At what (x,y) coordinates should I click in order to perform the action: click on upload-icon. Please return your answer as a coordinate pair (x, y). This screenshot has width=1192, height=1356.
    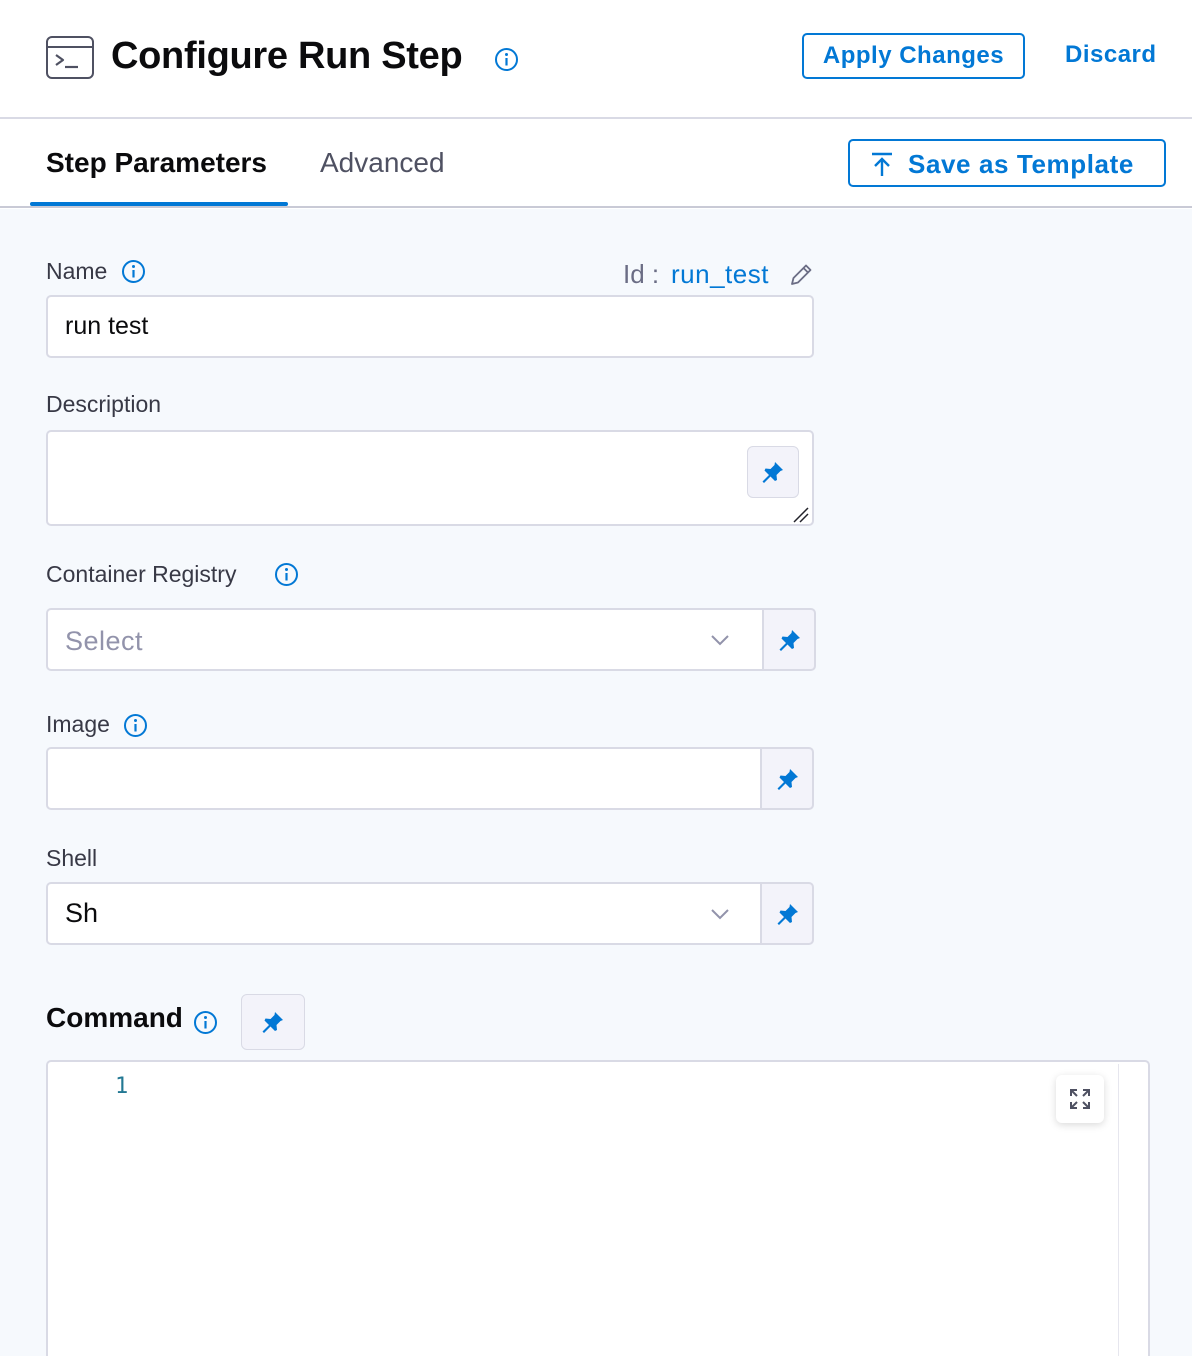
    Looking at the image, I should click on (882, 164).